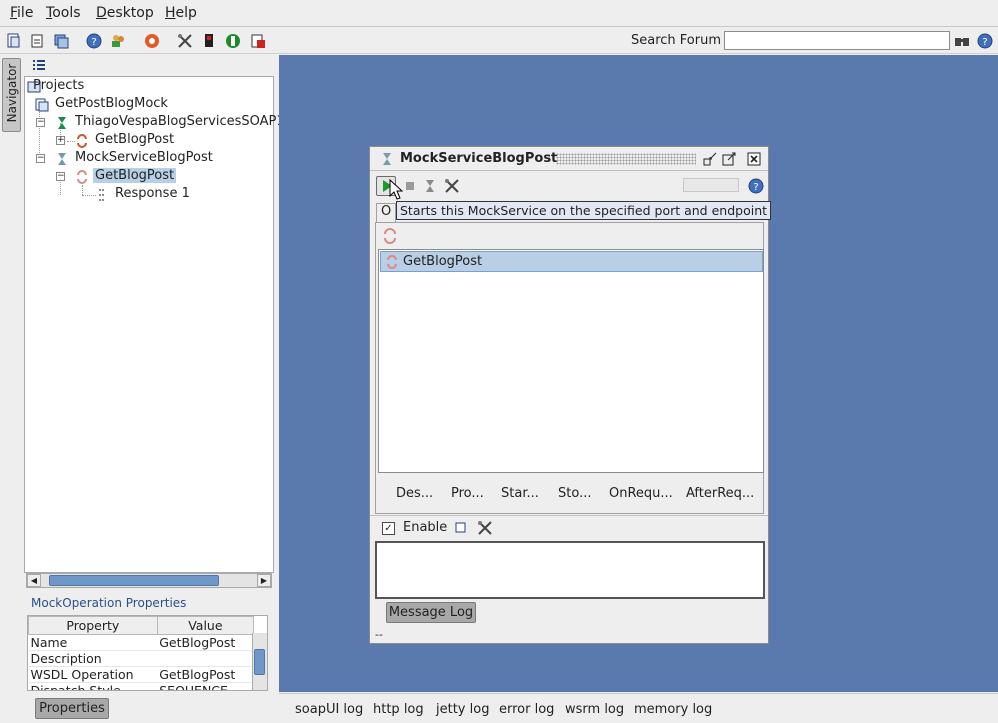 The image size is (998, 723). What do you see at coordinates (21, 13) in the screenshot?
I see `menu-file: File` at bounding box center [21, 13].